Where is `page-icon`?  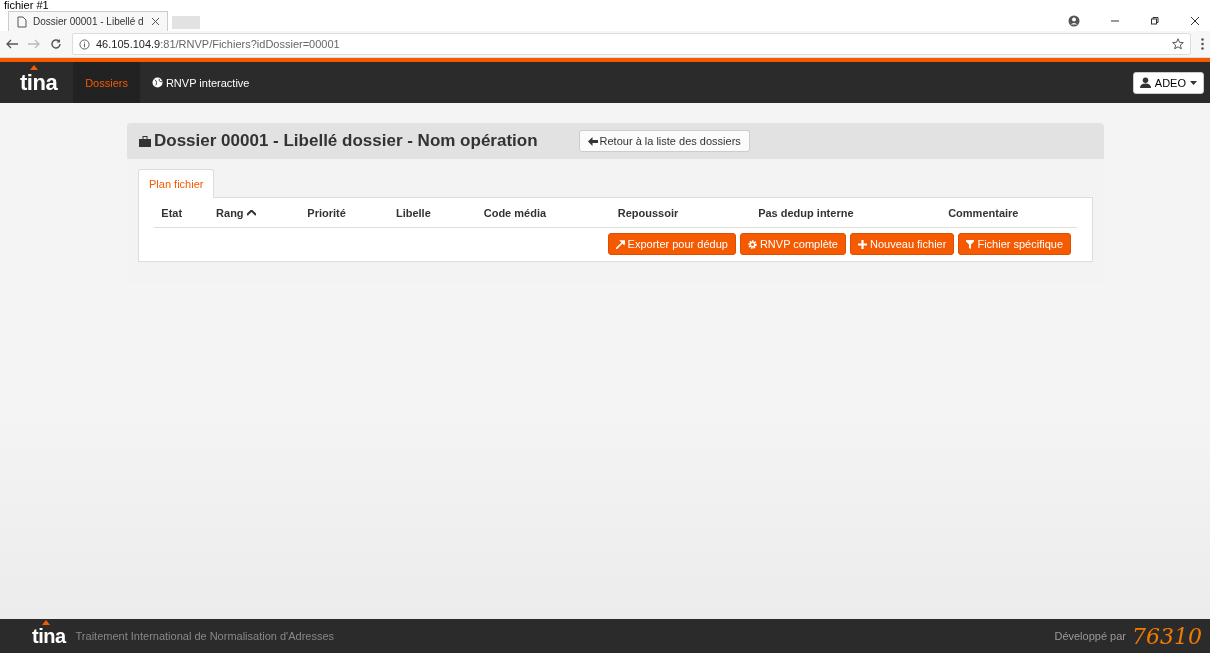 page-icon is located at coordinates (22, 21).